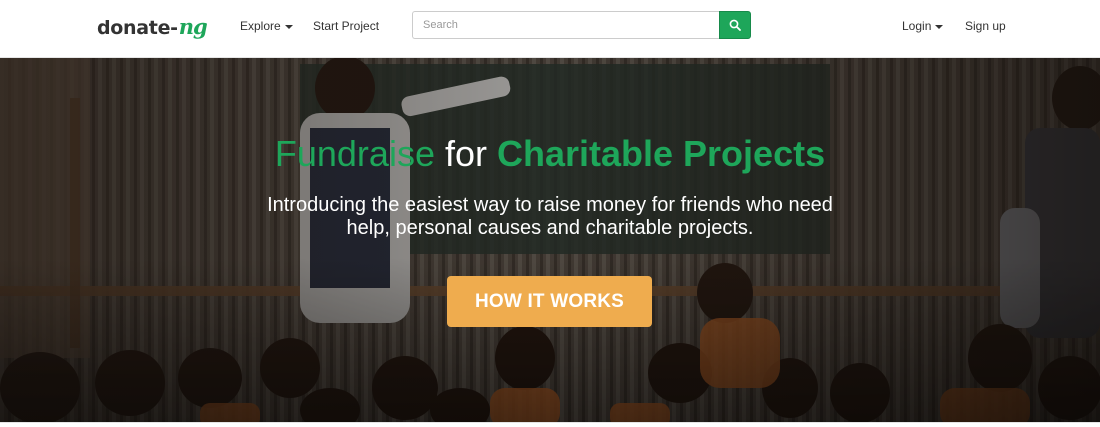  I want to click on nav-login-dropdown: Login, so click(923, 26).